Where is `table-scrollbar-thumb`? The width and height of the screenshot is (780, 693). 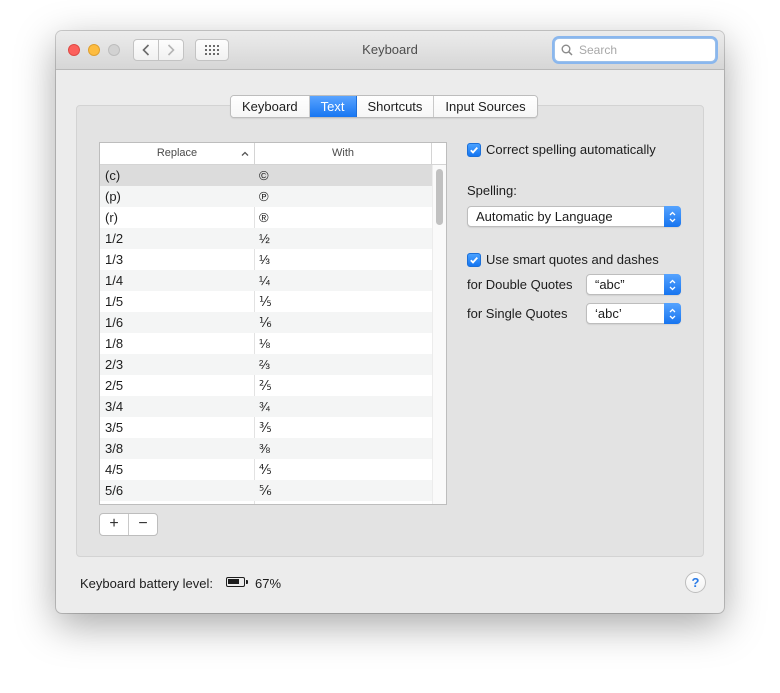 table-scrollbar-thumb is located at coordinates (439, 197).